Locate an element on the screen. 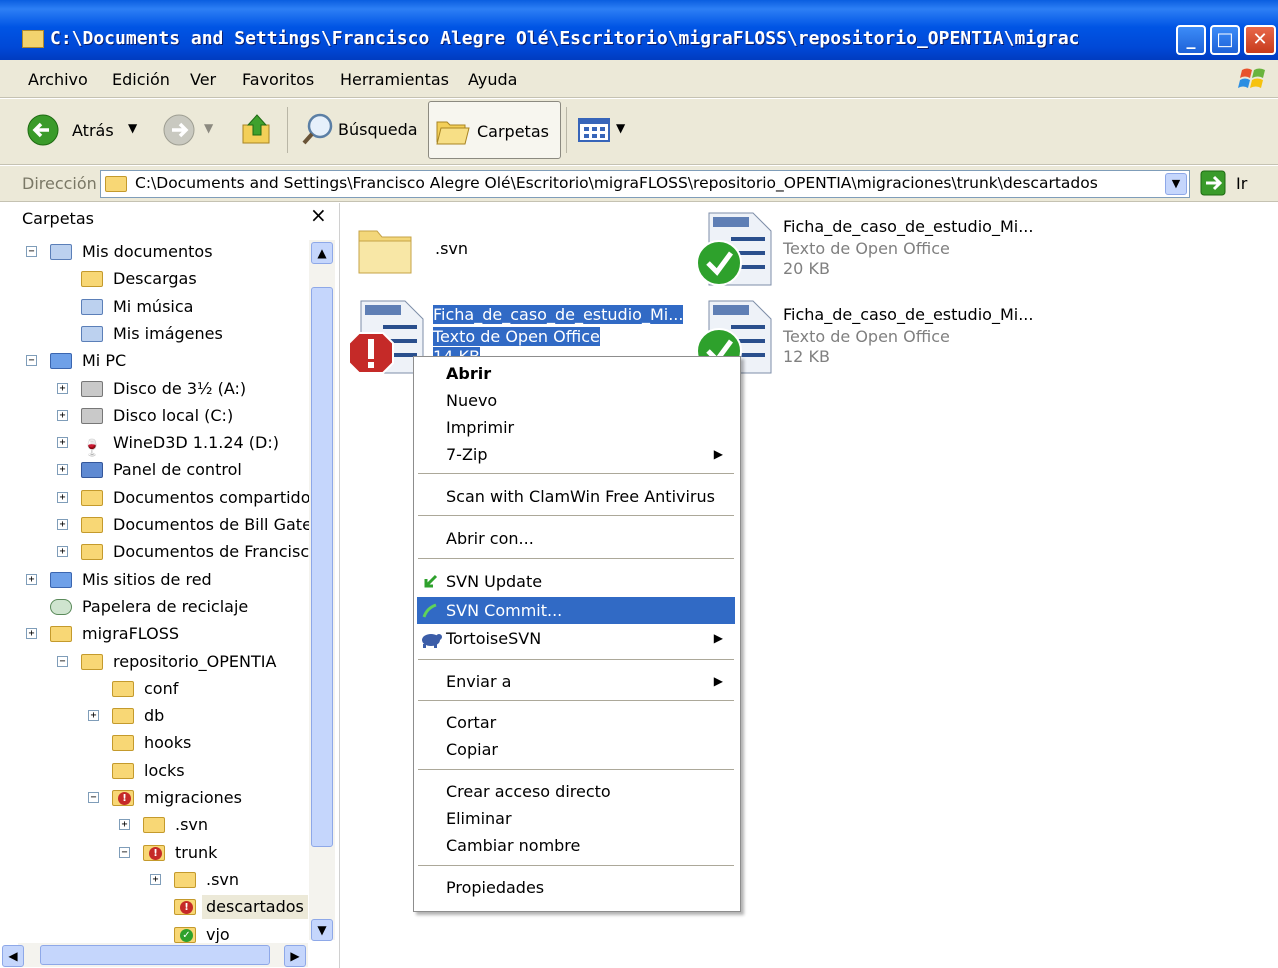 The image size is (1278, 968). tree-item: Papelera de reciclaje is located at coordinates (154, 607).